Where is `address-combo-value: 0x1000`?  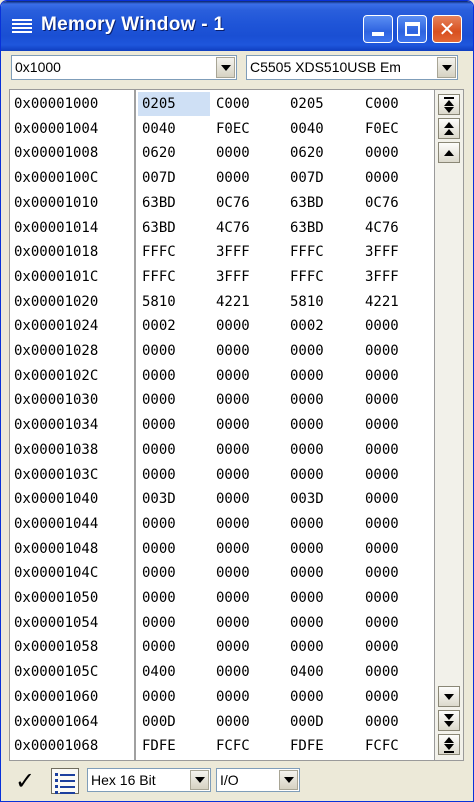 address-combo-value: 0x1000 is located at coordinates (125, 67).